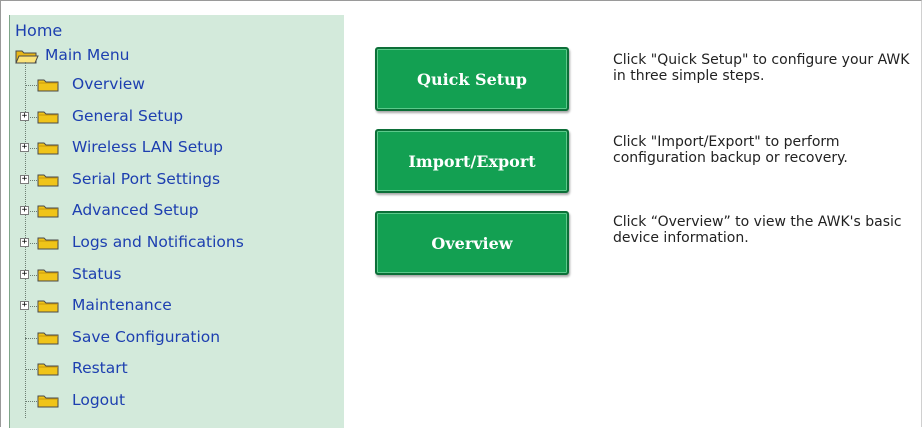 The height and width of the screenshot is (428, 922). What do you see at coordinates (128, 115) in the screenshot?
I see `sidebar-item-label: General Setup` at bounding box center [128, 115].